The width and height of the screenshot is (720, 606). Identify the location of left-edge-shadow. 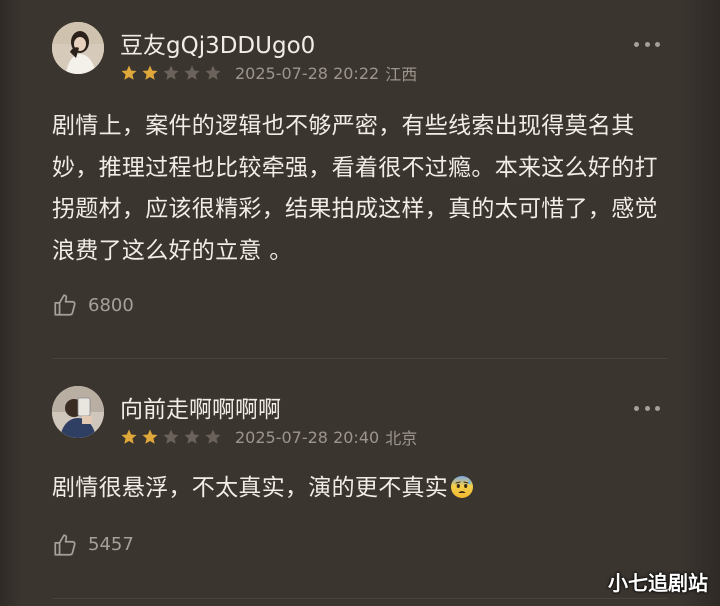
(11, 303).